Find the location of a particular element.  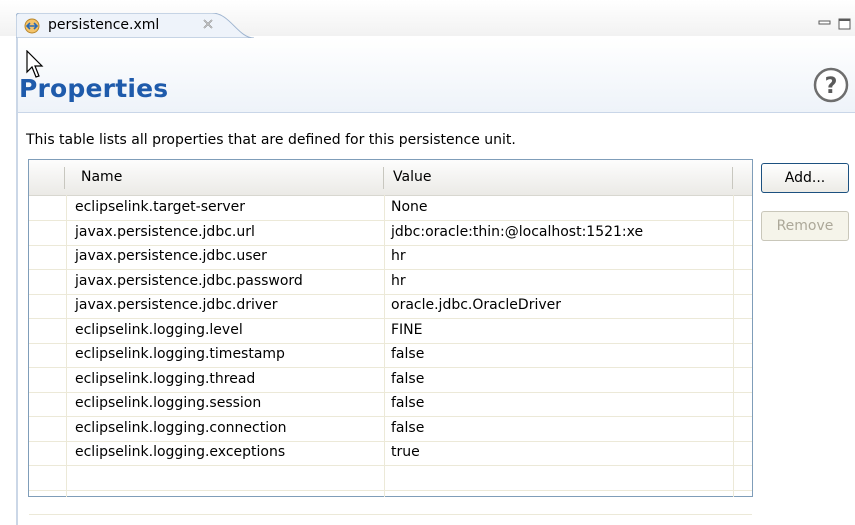

property-name-cell: eclipselink.logging.exceptions is located at coordinates (180, 452).